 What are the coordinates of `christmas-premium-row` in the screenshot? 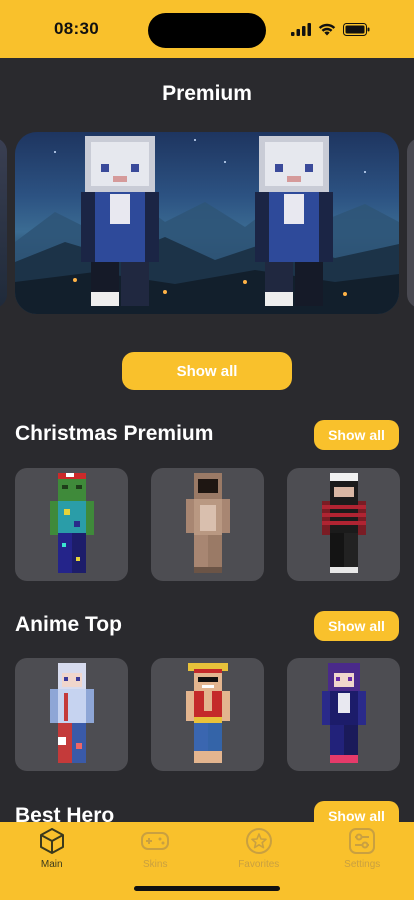 It's located at (207, 524).